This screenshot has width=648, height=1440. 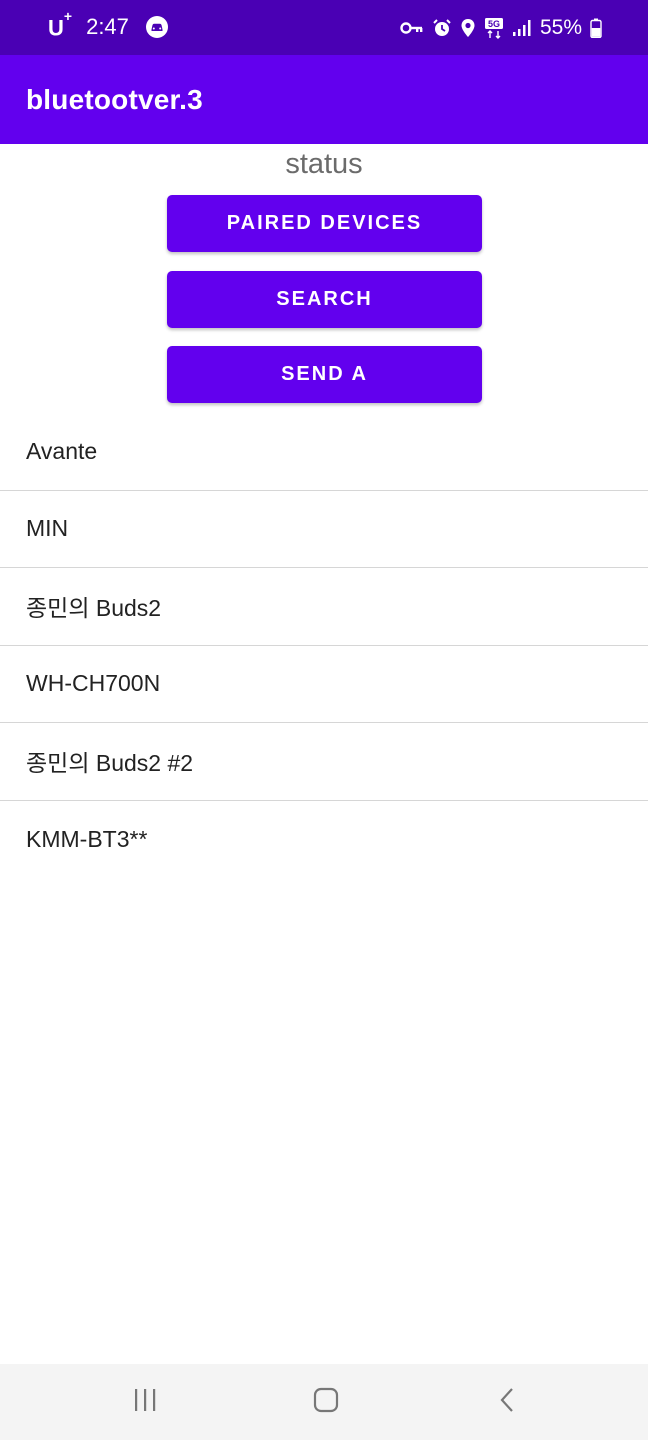 I want to click on status-bar-right: 5G 55%, so click(x=497, y=28).